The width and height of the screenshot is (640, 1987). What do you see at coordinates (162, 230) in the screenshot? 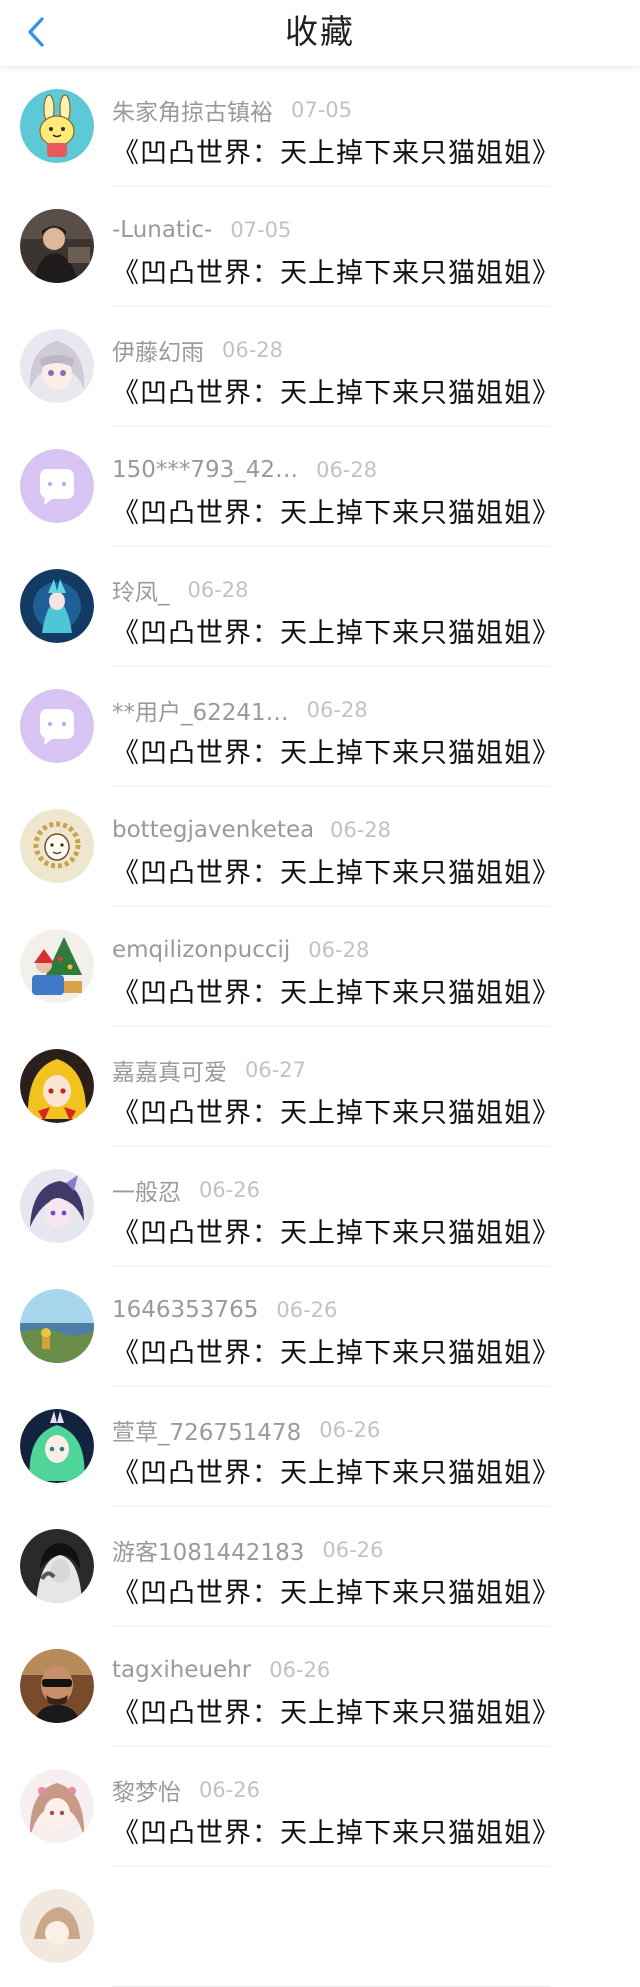
I see `username: -Lunatic-` at bounding box center [162, 230].